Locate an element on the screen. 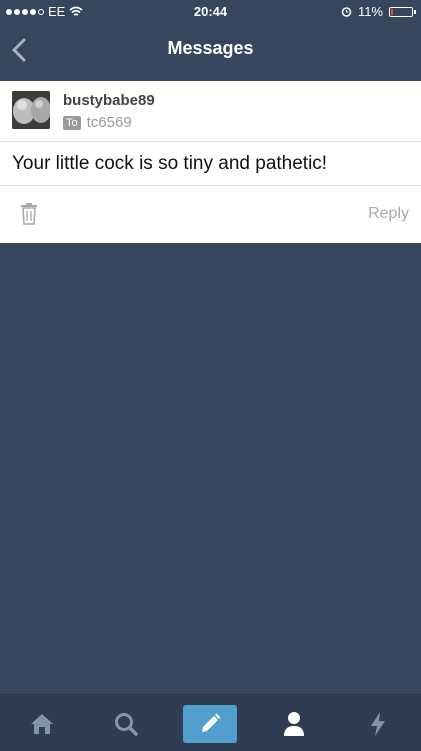 The image size is (421, 751). home-icon is located at coordinates (42, 724).